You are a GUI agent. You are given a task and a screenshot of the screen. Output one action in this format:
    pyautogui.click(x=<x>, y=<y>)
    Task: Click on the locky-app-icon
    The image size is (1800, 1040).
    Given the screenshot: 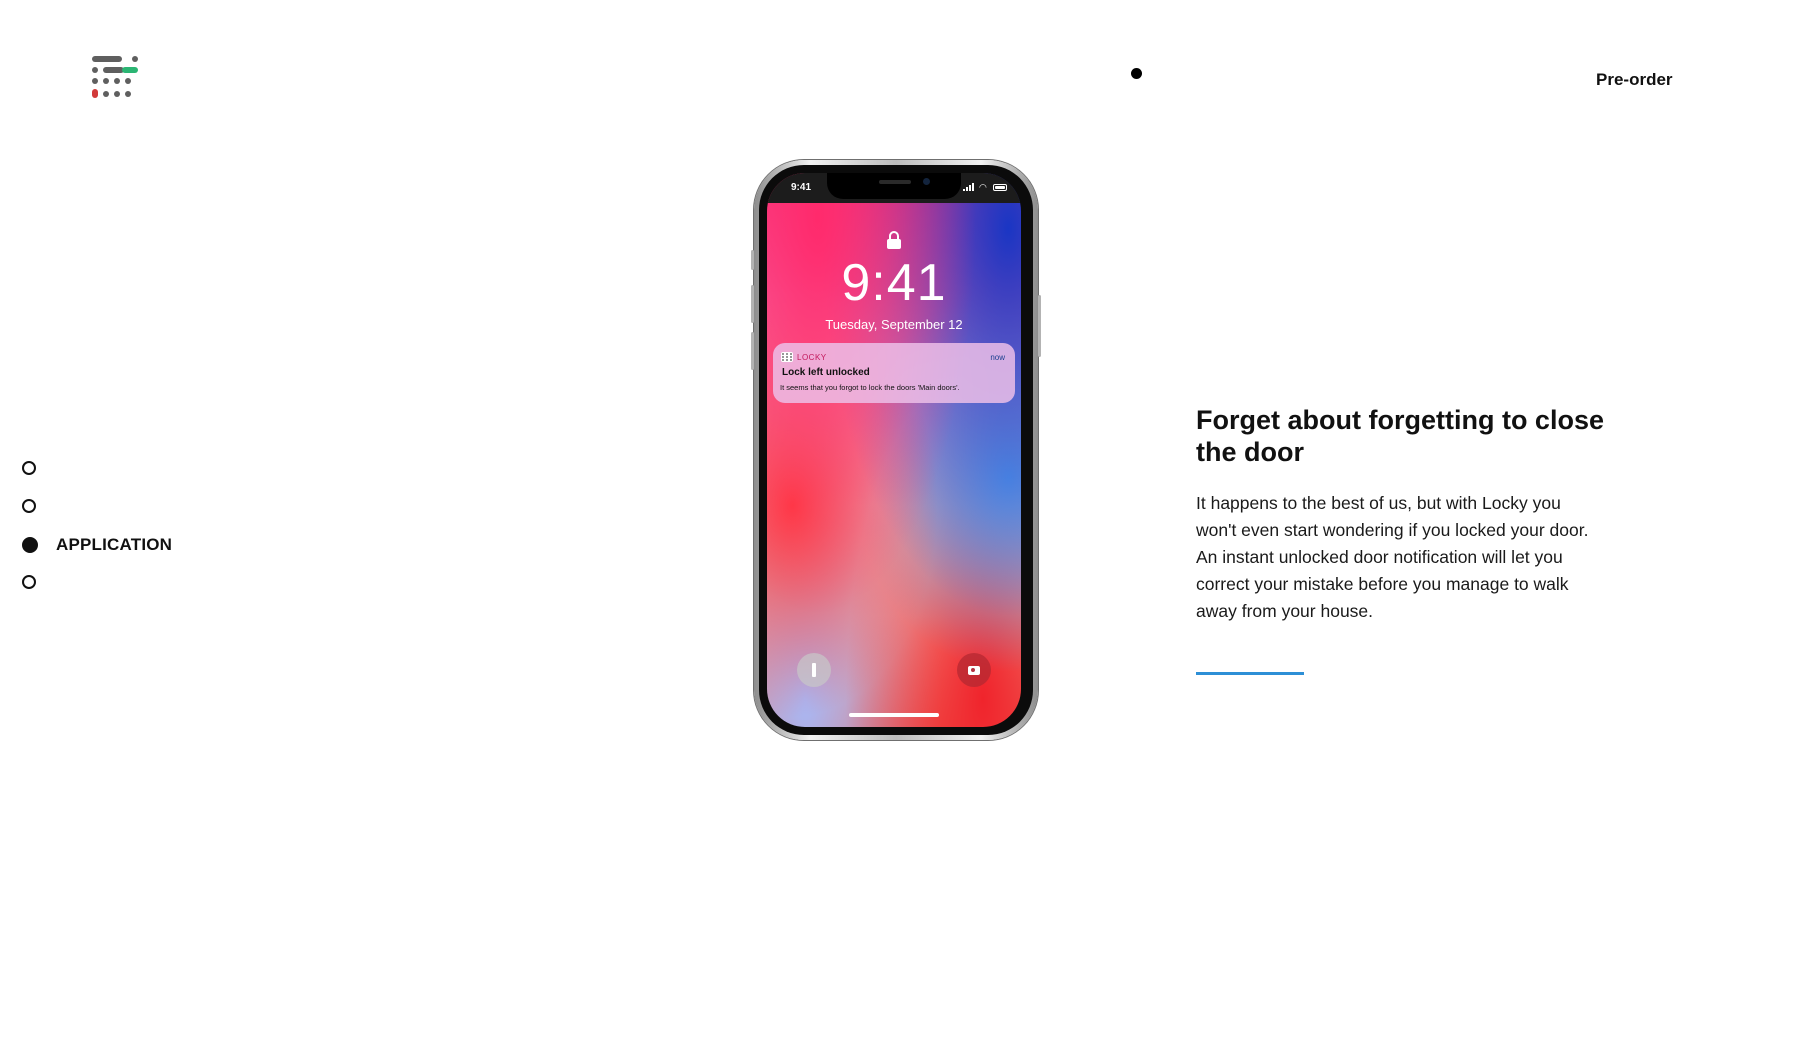 What is the action you would take?
    pyautogui.click(x=787, y=357)
    